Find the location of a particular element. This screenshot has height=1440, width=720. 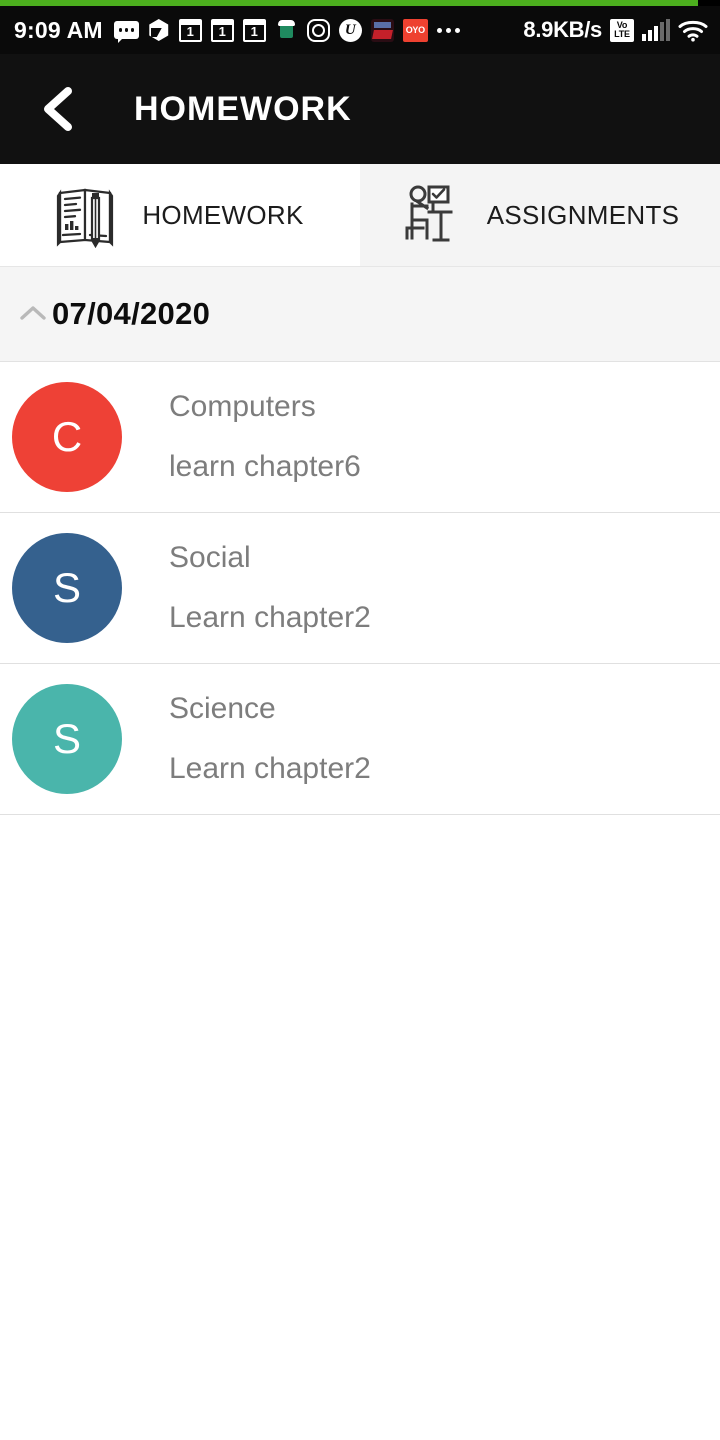

table-row: S Social Learn chapter2 is located at coordinates (360, 588).